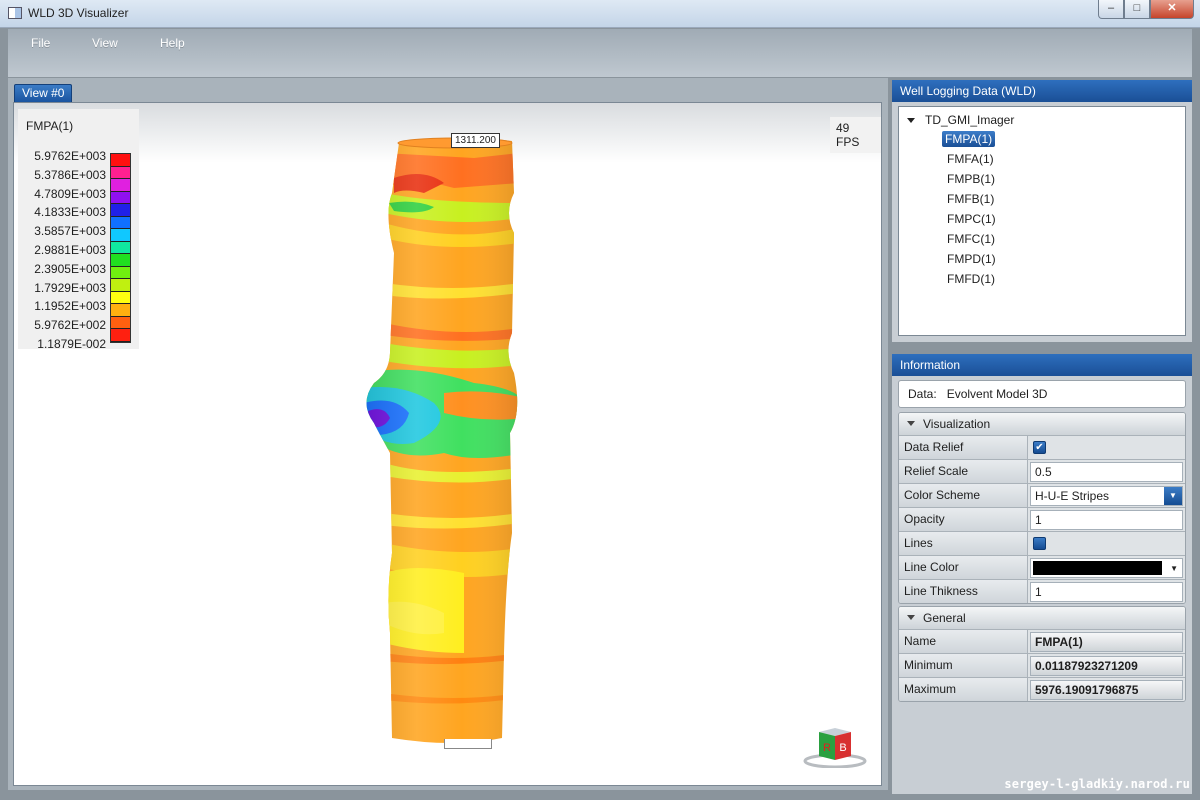 This screenshot has height=800, width=1200. Describe the element at coordinates (1106, 666) in the screenshot. I see `minimum-value: 0.01187923271209` at that location.